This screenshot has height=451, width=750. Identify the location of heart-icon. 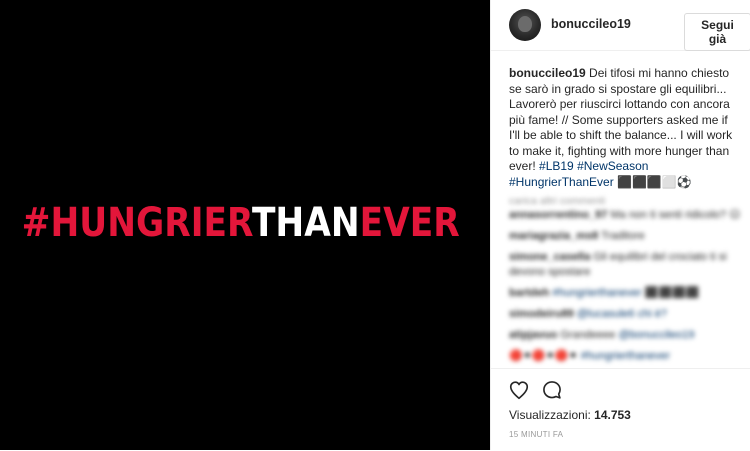
(519, 390).